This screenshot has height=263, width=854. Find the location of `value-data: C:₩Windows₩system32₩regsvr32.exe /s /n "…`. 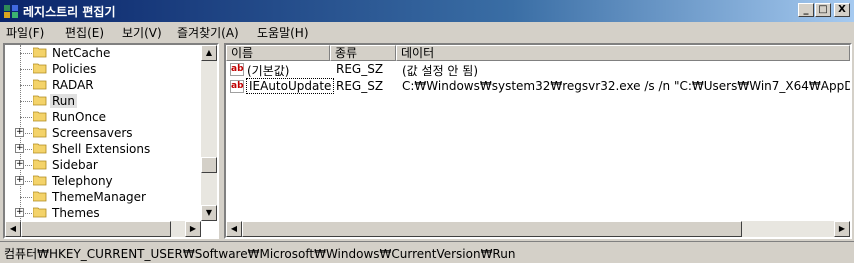

value-data: C:₩Windows₩system32₩regsvr32.exe /s /n "… is located at coordinates (627, 86).